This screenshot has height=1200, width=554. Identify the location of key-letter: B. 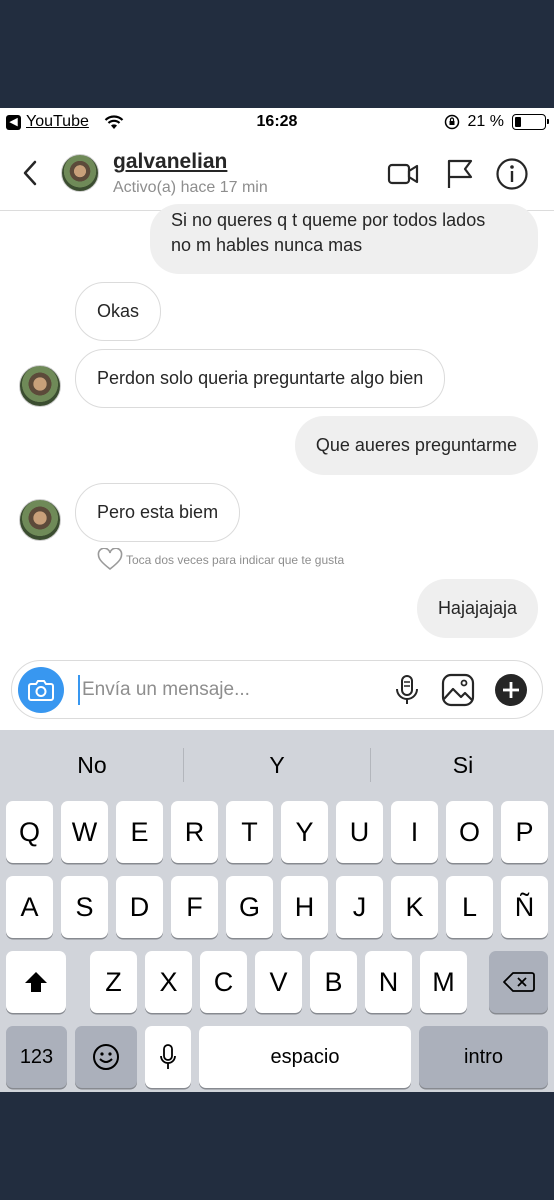
(333, 982).